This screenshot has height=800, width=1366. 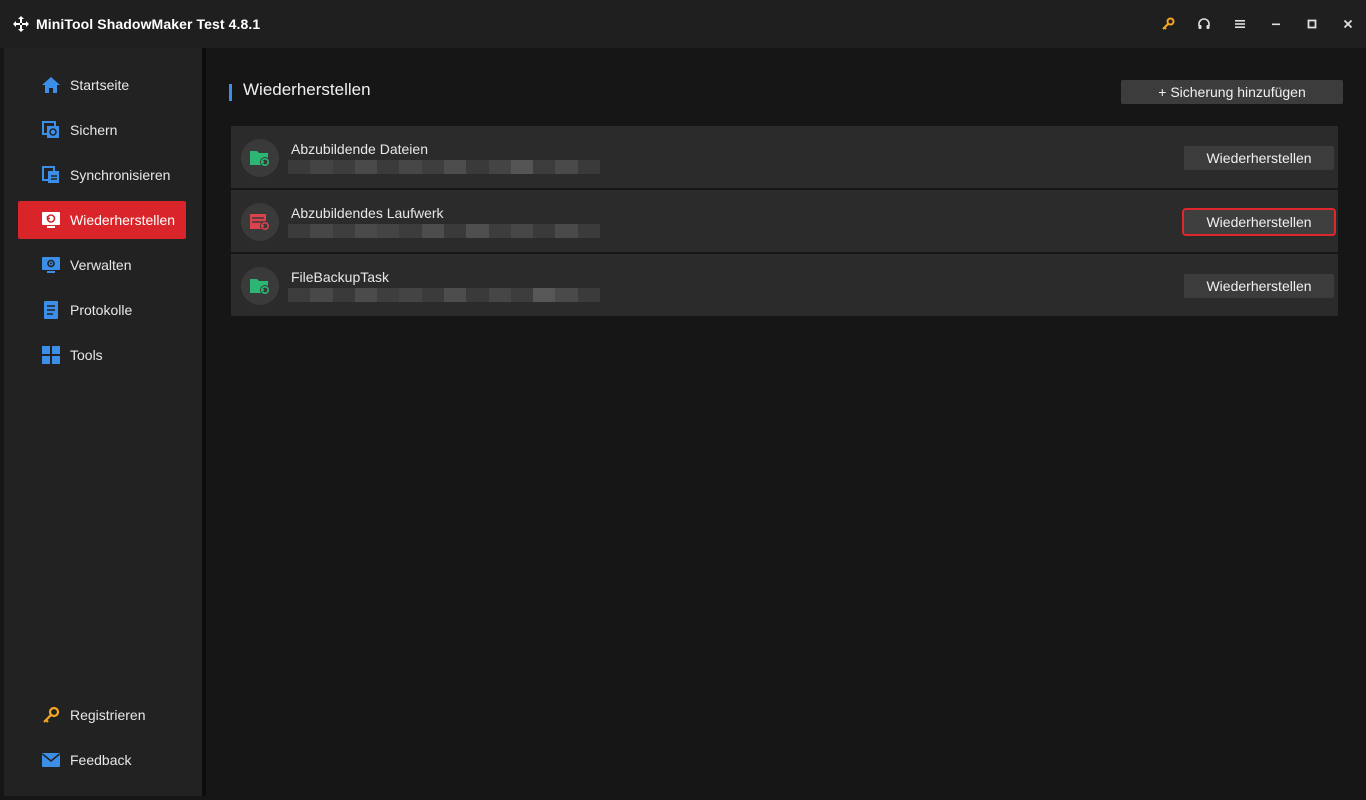 I want to click on app-logo-icon, so click(x=21, y=24).